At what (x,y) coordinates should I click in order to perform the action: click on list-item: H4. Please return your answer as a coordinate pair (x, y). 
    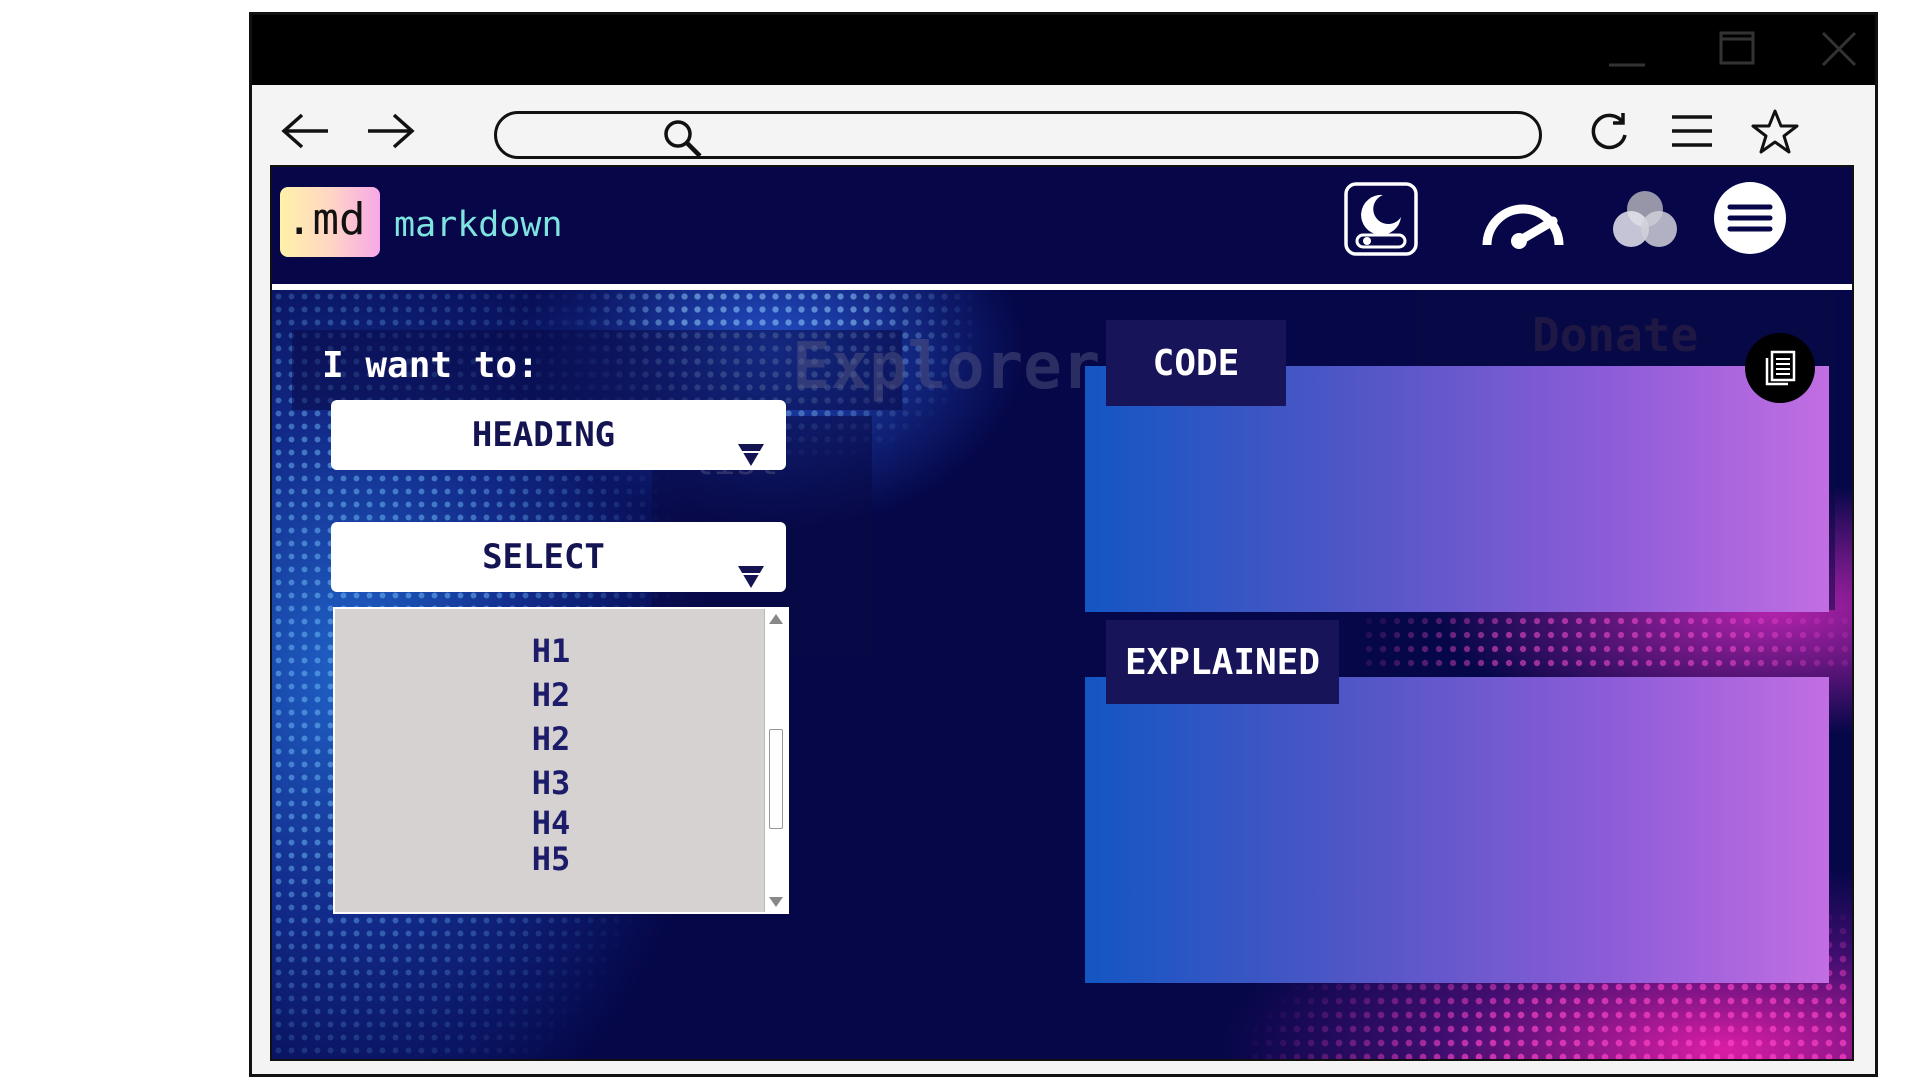
    Looking at the image, I should click on (551, 823).